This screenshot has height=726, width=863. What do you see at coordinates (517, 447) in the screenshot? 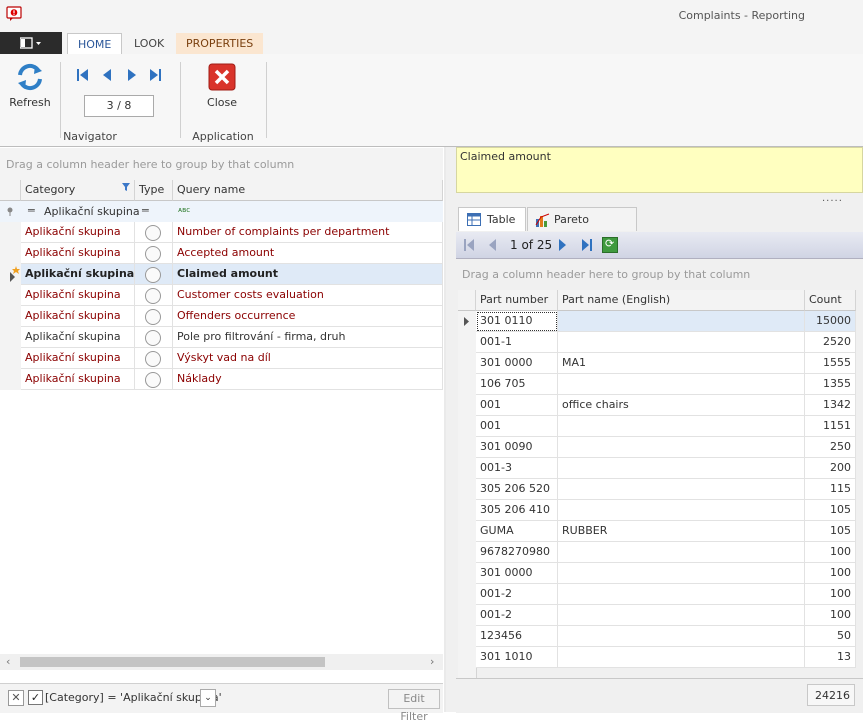
I see `part-number-cell: 301 0090` at bounding box center [517, 447].